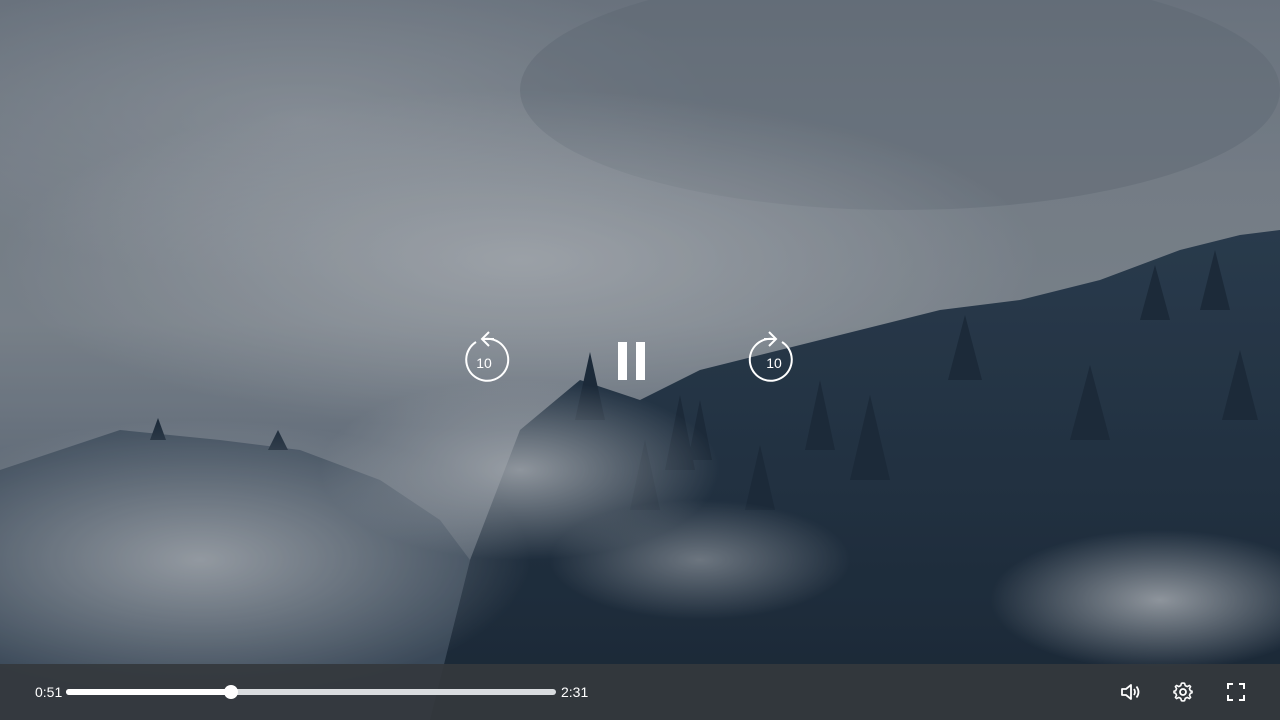  What do you see at coordinates (484, 363) in the screenshot?
I see `skip-back-seconds: 10` at bounding box center [484, 363].